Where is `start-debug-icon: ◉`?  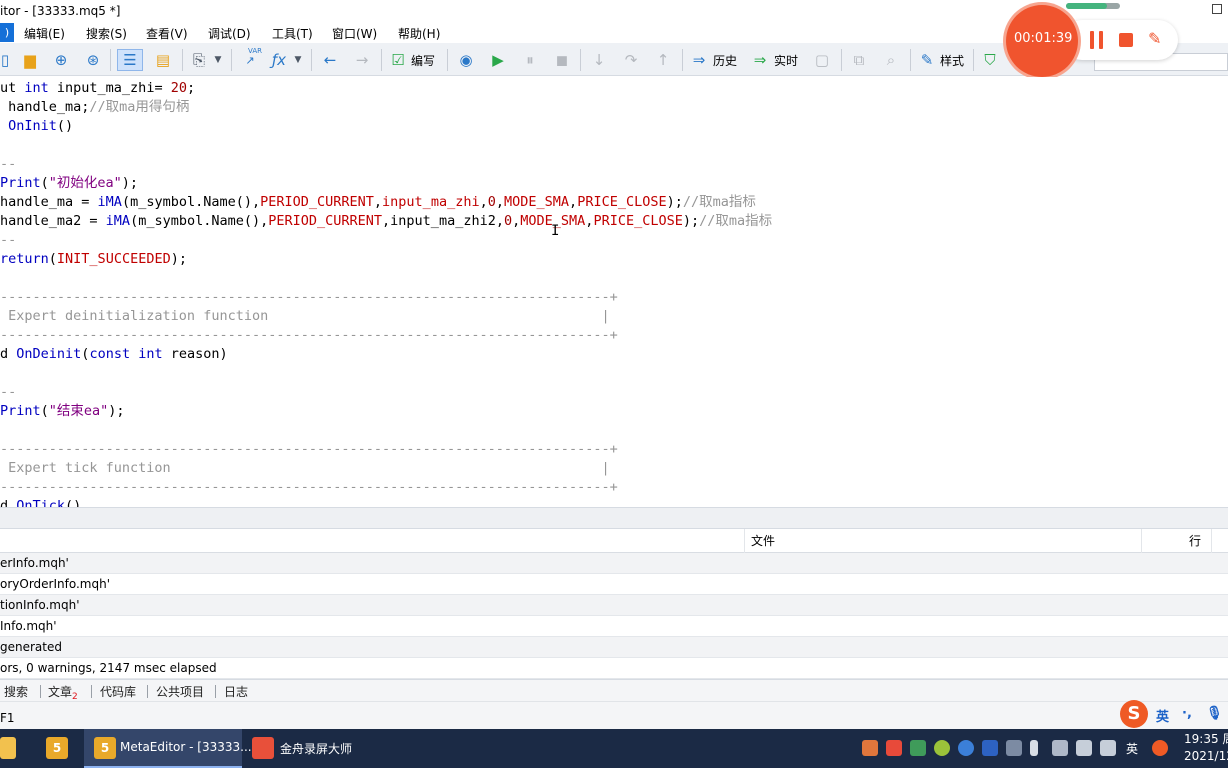
start-debug-icon: ◉ is located at coordinates (466, 60).